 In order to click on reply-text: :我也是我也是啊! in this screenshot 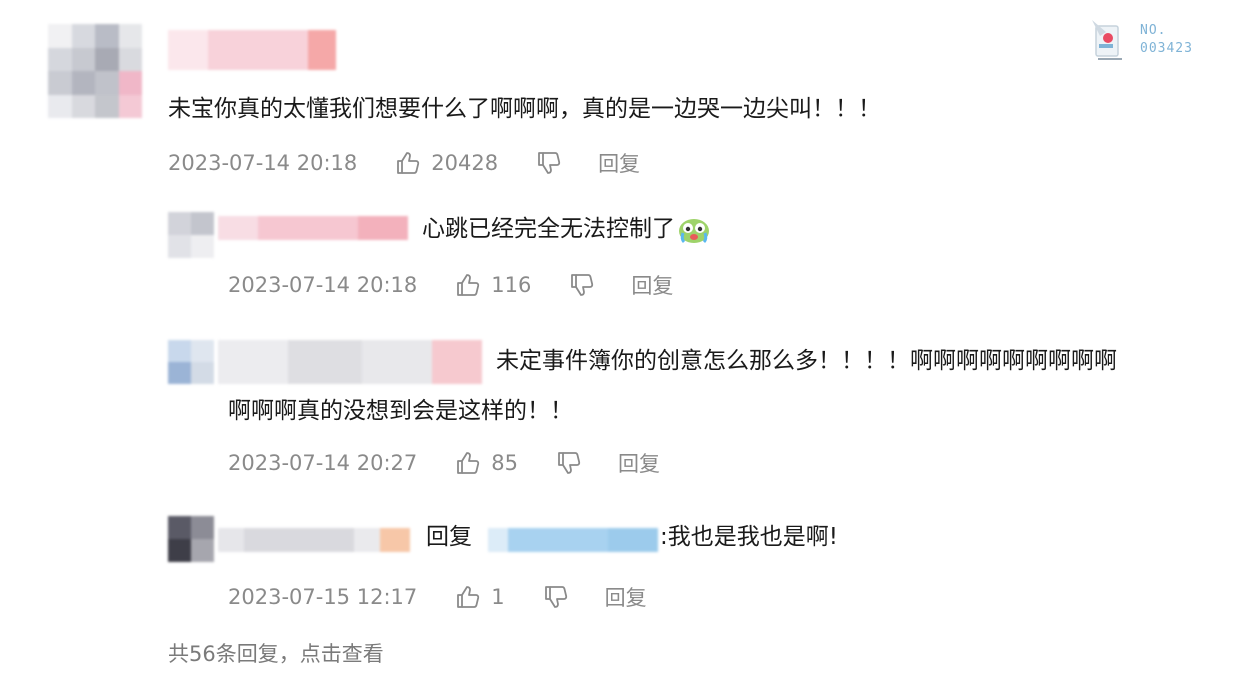, I will do `click(749, 537)`.